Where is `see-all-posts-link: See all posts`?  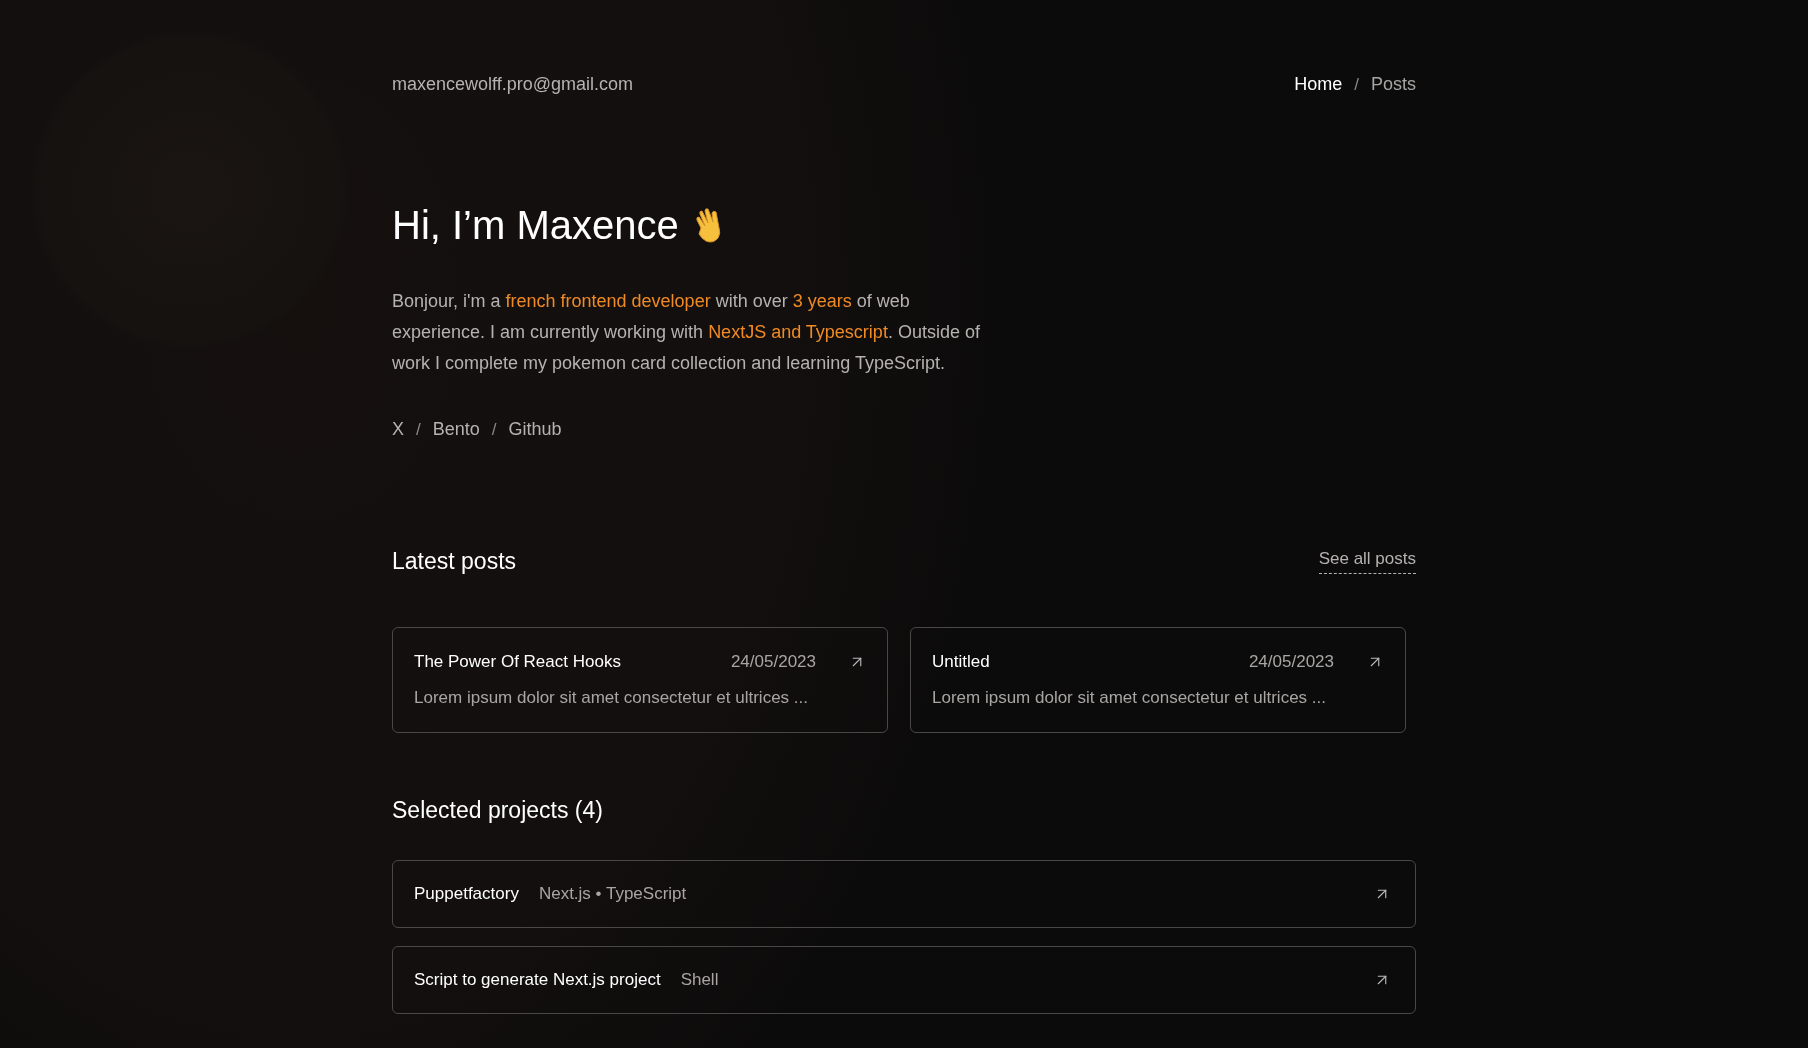
see-all-posts-link: See all posts is located at coordinates (1367, 561).